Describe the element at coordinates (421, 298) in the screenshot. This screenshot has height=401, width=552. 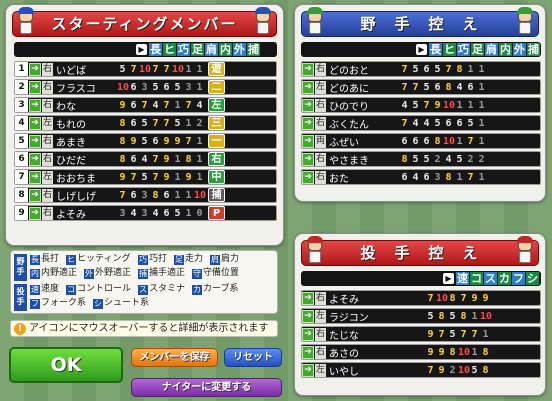
I see `player-row: ➔ 右よそみ 7 10 8 7 9 9` at that location.